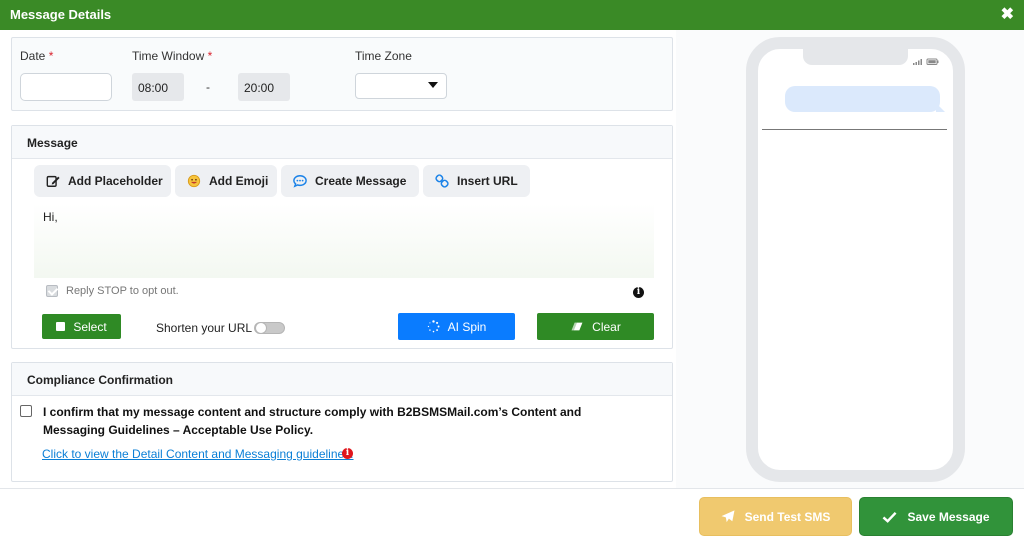 The height and width of the screenshot is (542, 1024). What do you see at coordinates (606, 326) in the screenshot?
I see `clear-label: Clear` at bounding box center [606, 326].